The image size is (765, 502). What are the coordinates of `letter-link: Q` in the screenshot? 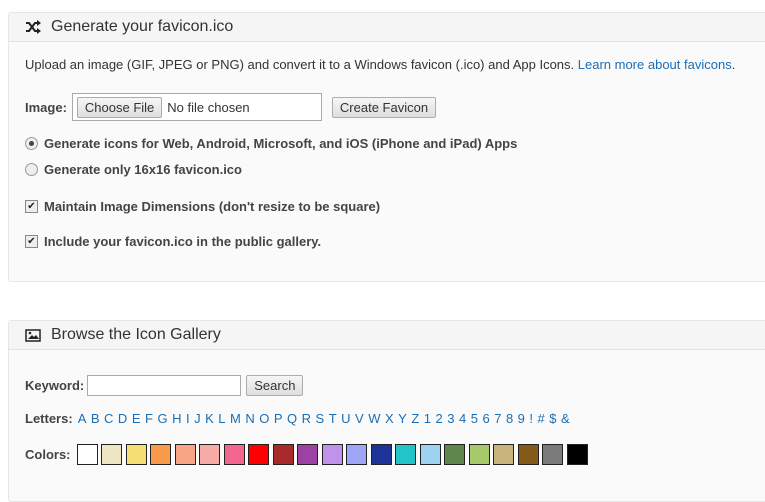 It's located at (292, 418).